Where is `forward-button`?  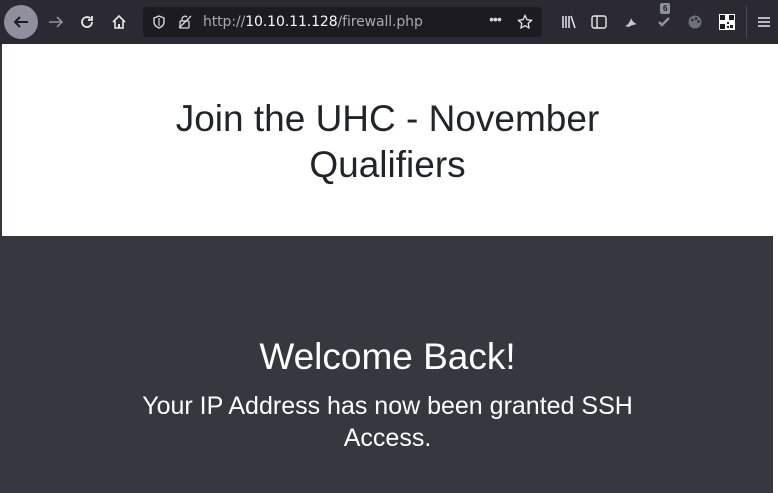 forward-button is located at coordinates (56, 22).